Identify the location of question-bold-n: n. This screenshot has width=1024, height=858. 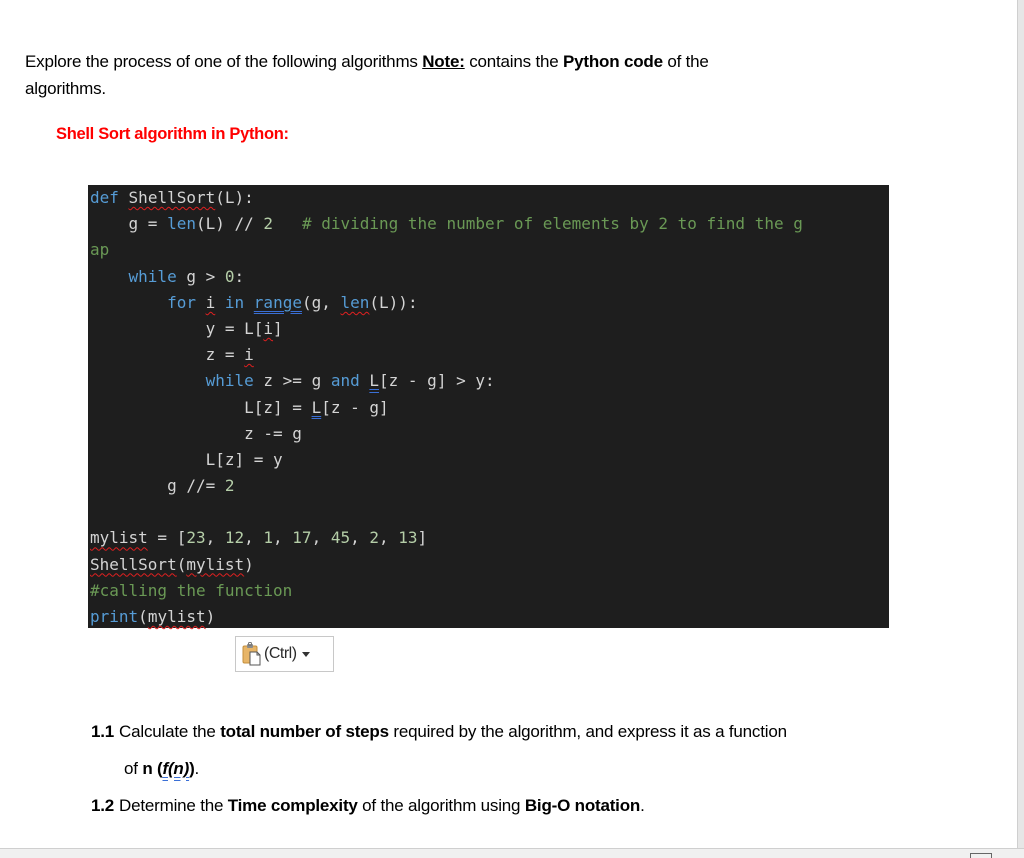
(147, 768).